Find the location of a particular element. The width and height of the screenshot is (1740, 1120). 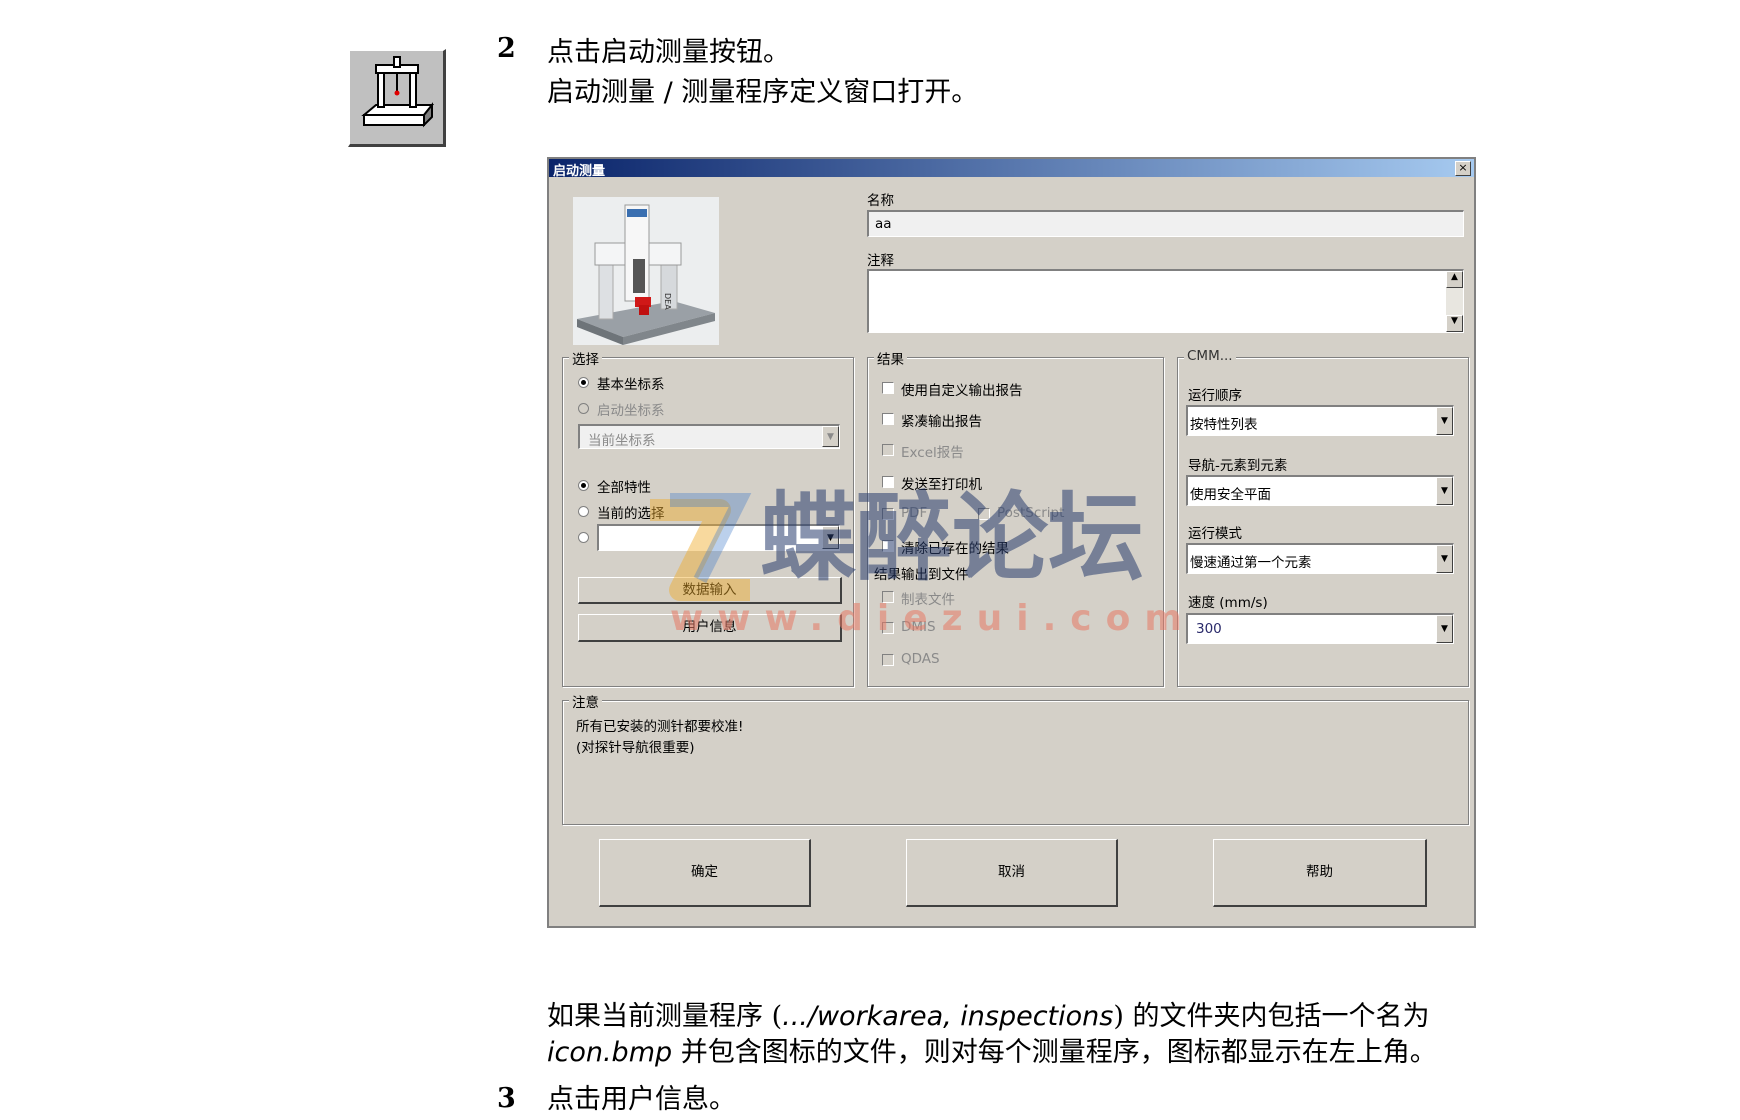

radio-current-selection is located at coordinates (583, 511).